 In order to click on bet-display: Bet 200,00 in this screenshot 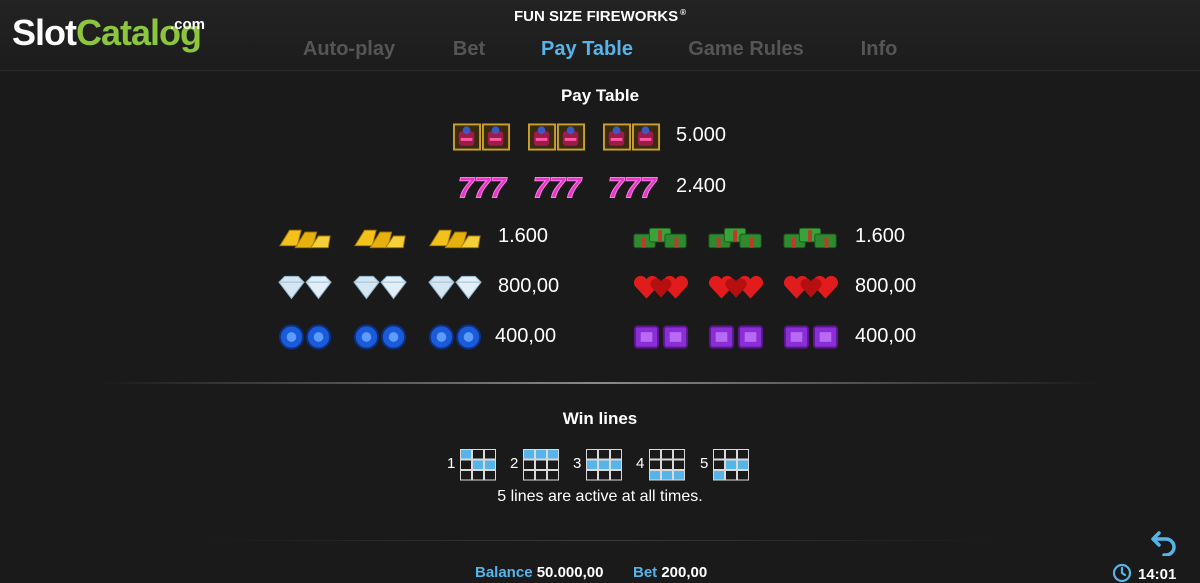, I will do `click(670, 572)`.